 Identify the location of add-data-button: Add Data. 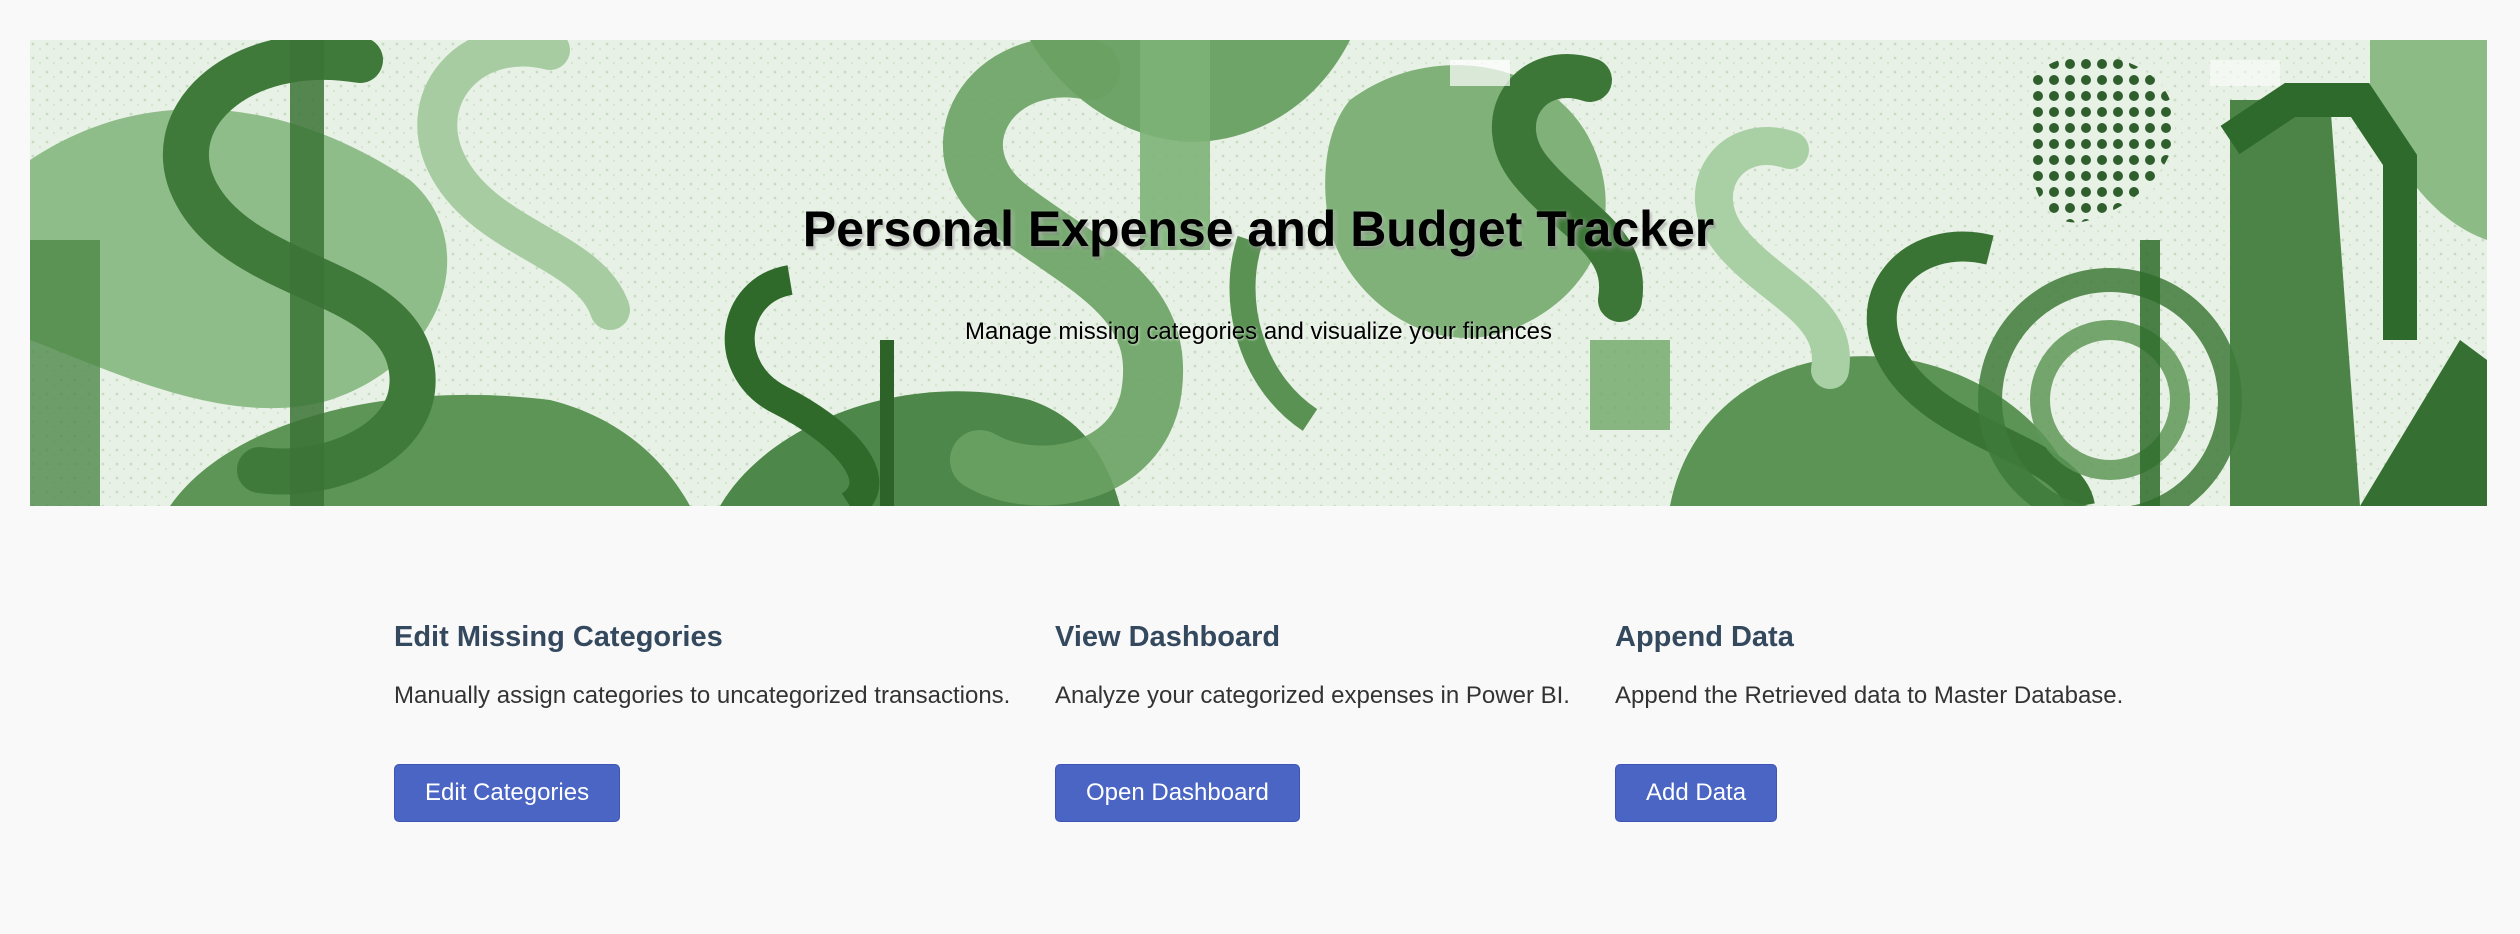
(1696, 793).